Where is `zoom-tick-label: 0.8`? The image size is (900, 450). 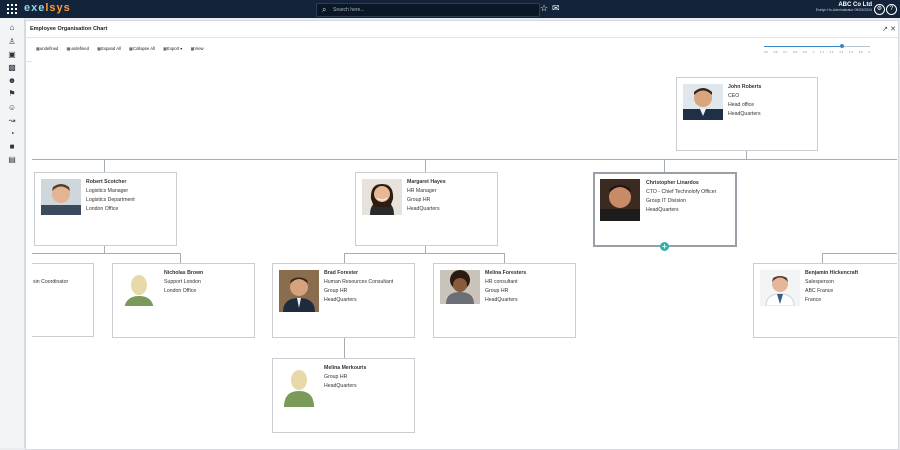
zoom-tick-label: 0.8 is located at coordinates (795, 52).